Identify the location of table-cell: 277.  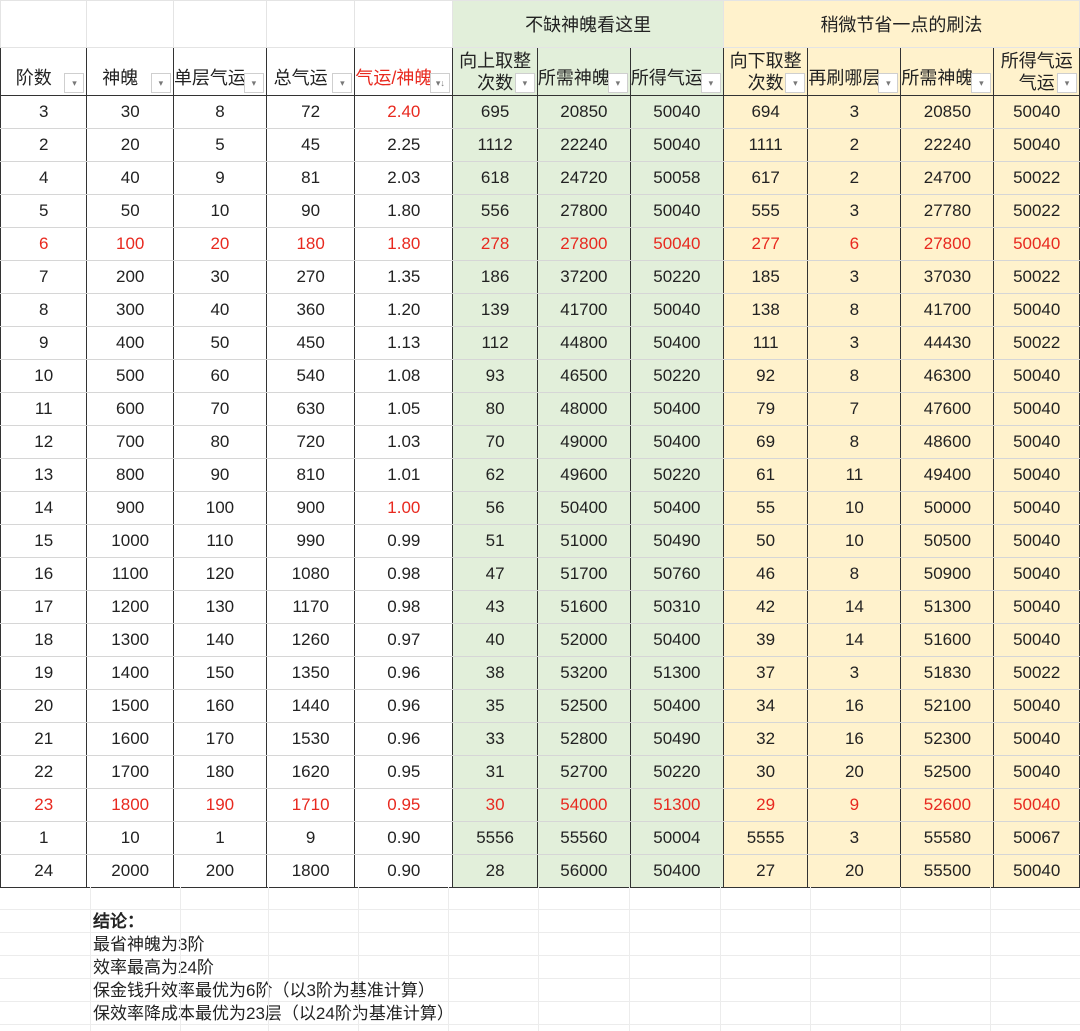
(765, 244).